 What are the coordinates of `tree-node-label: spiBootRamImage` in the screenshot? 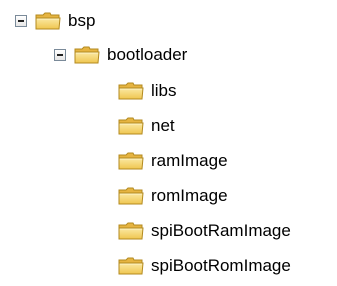 It's located at (221, 230).